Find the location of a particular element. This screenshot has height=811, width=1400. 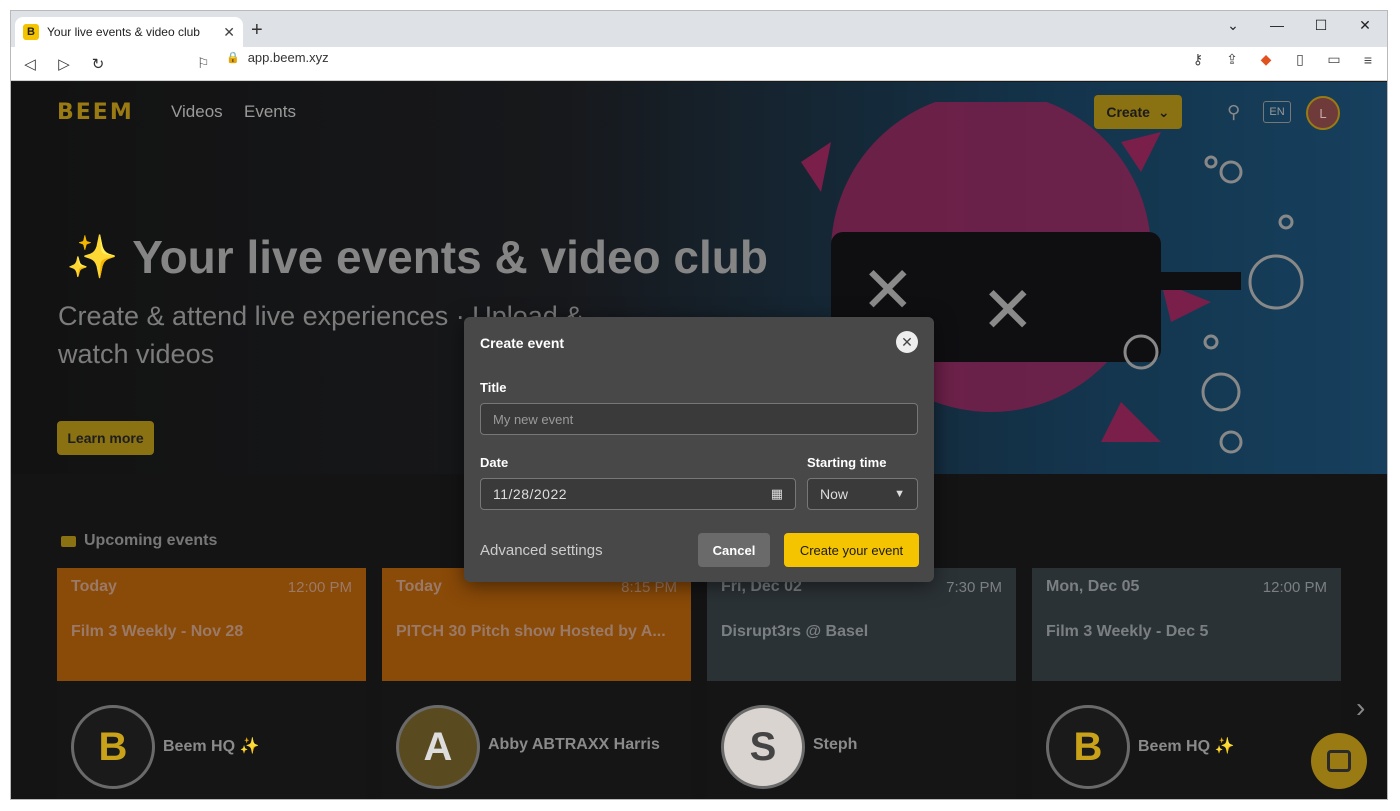

card-title: Film 3 Weekly - Nov 28 is located at coordinates (157, 631).